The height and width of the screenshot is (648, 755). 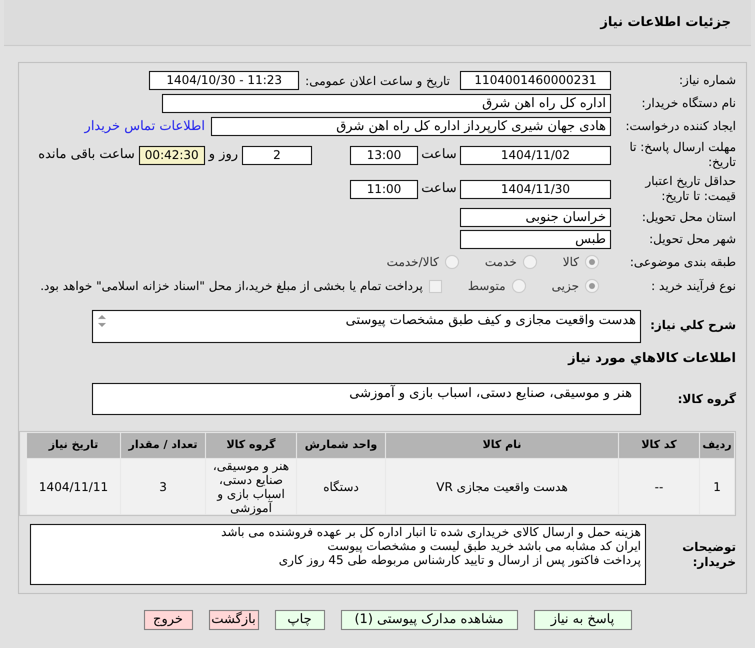 I want to click on value-field: 2, so click(x=277, y=155).